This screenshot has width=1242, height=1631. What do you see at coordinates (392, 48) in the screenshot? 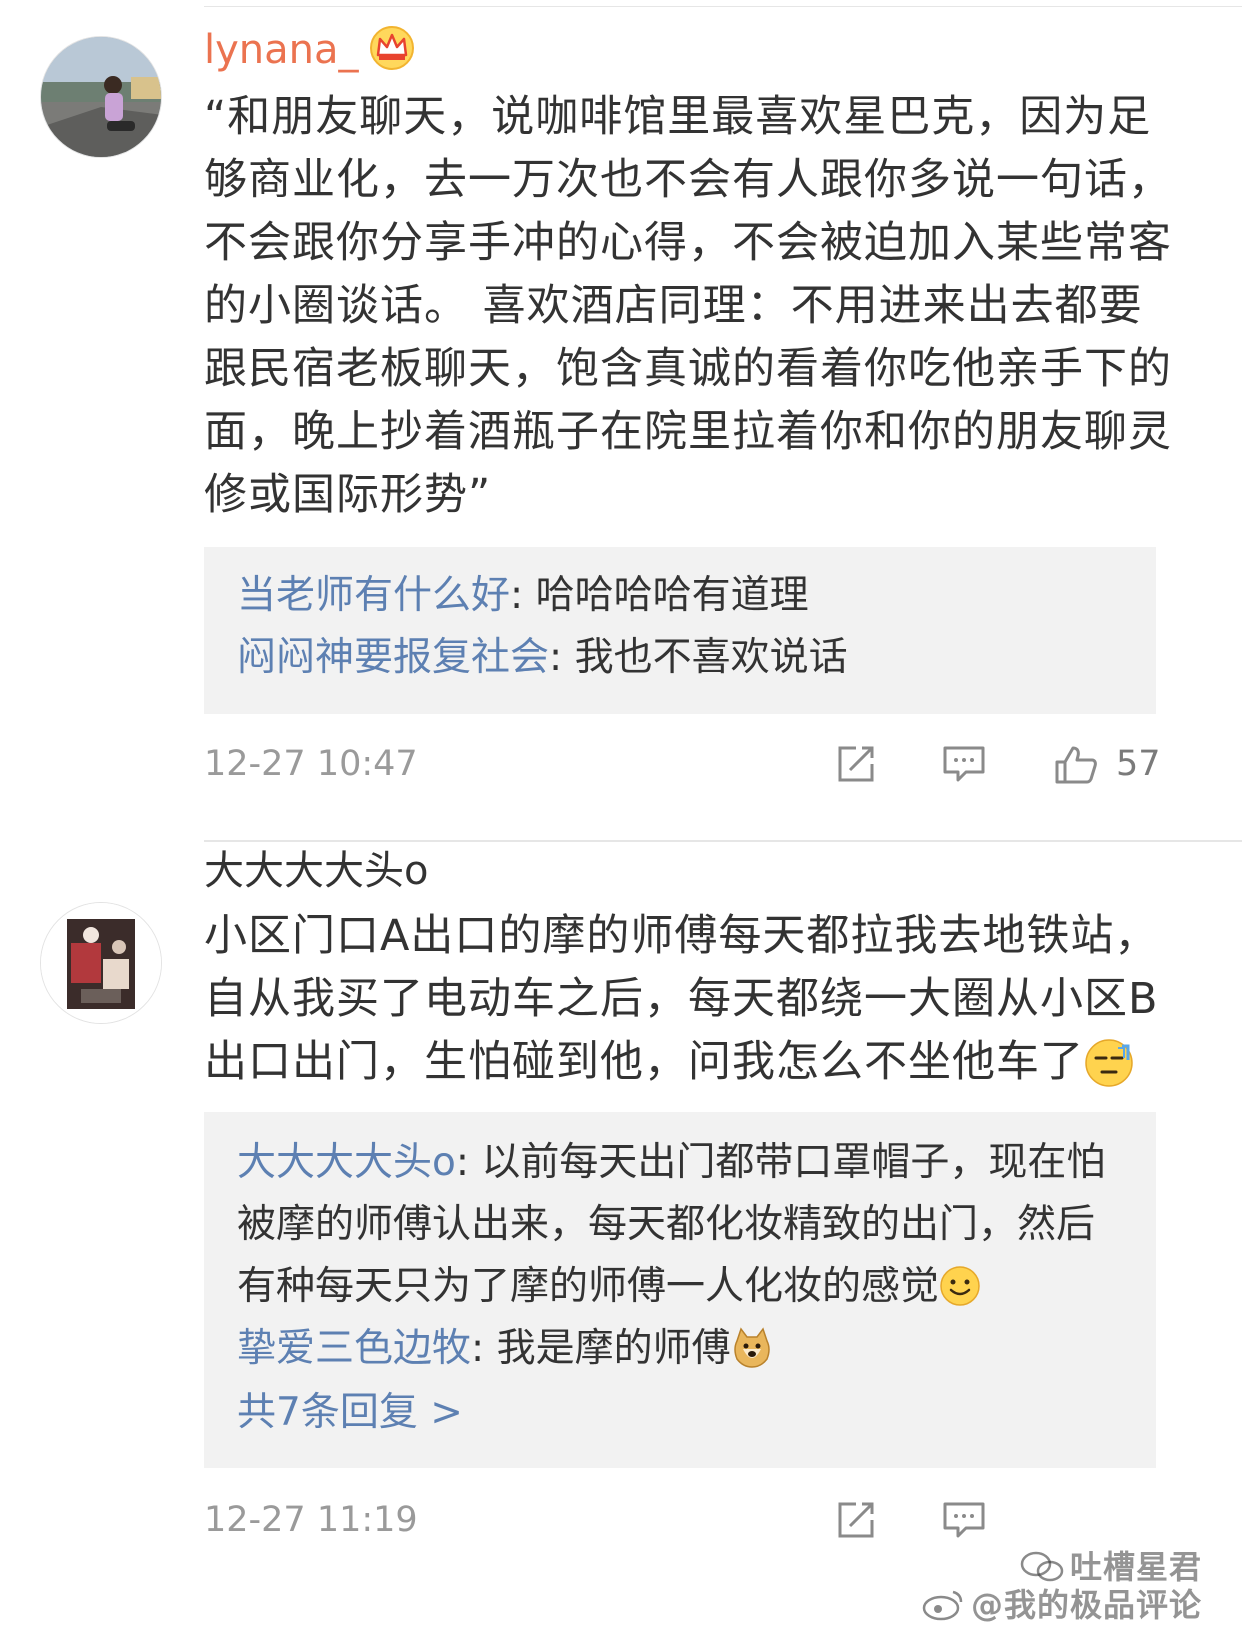
I see `crown-icon` at bounding box center [392, 48].